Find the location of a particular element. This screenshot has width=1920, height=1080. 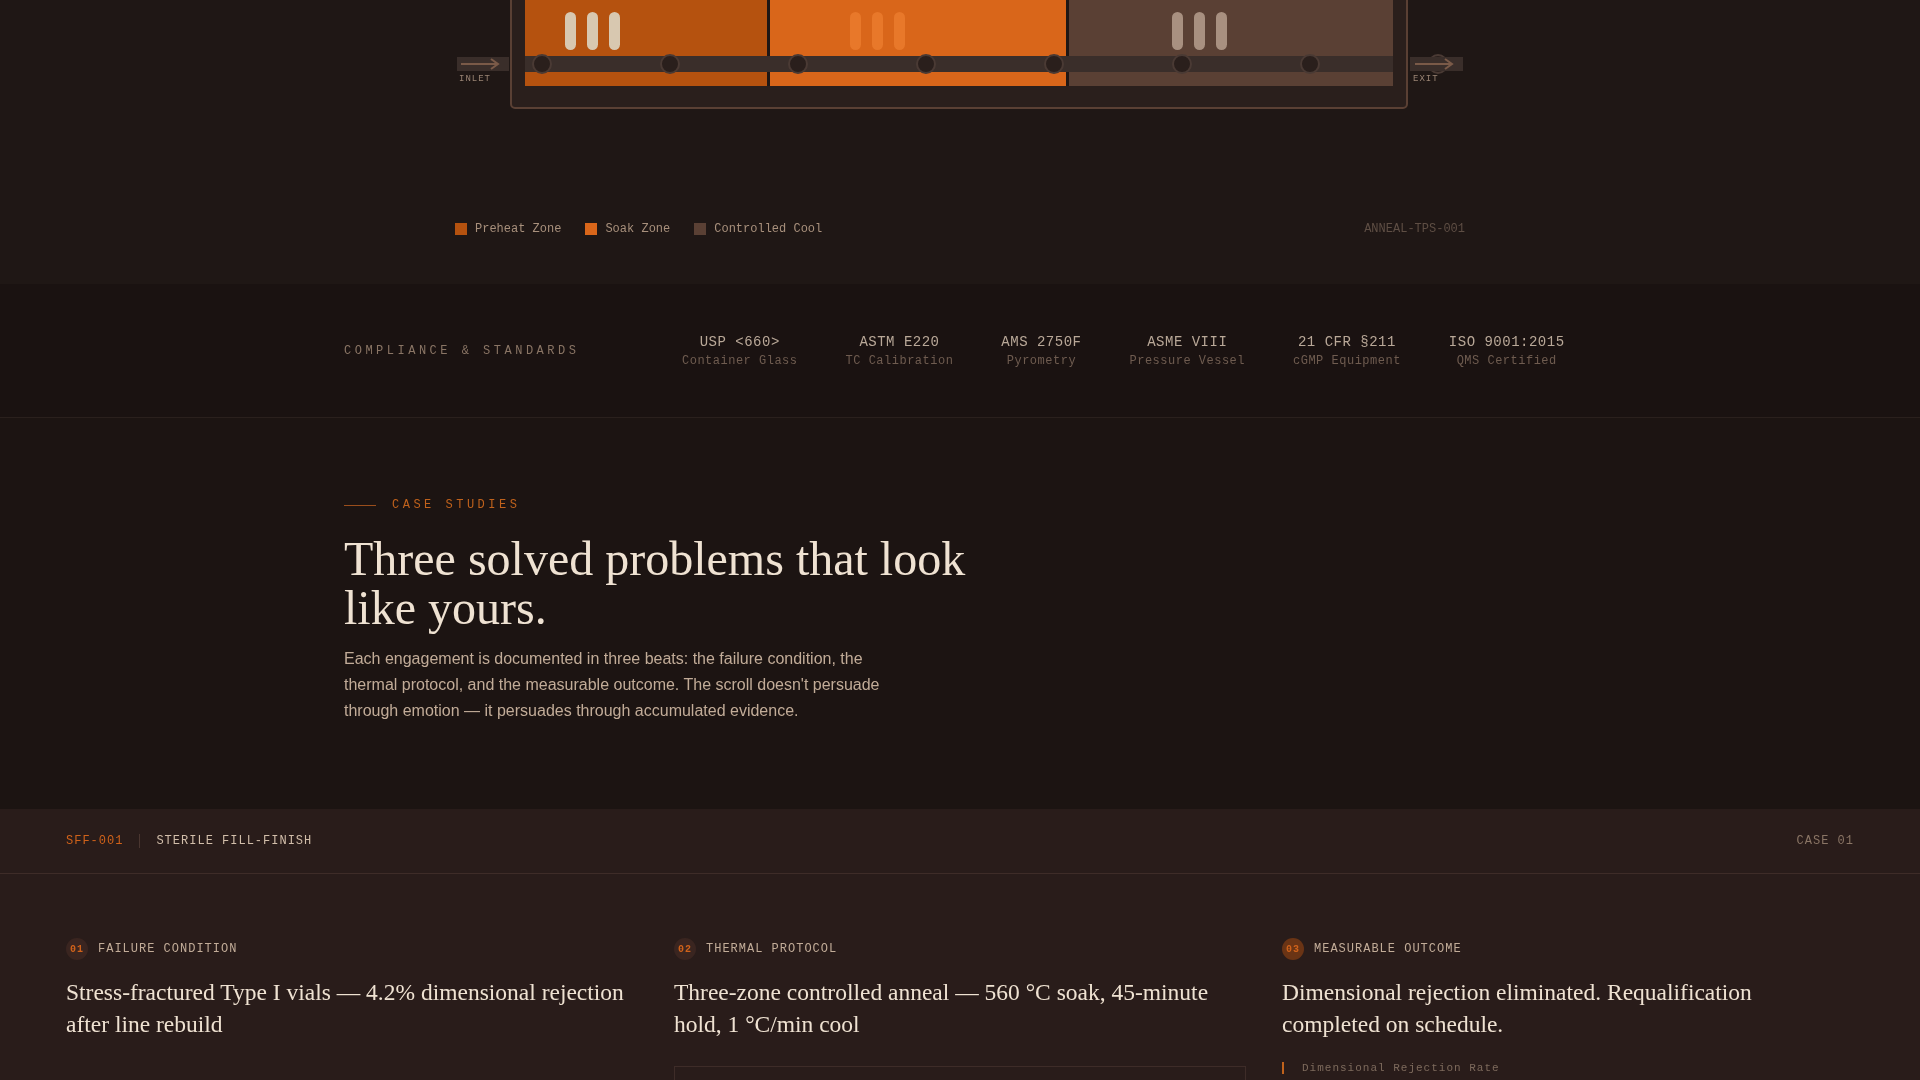

step-title: Dimensional rejection eliminated. Requalification completed on schedule. is located at coordinates (1517, 1008).